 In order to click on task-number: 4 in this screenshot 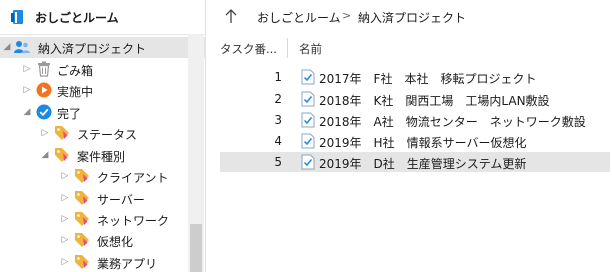, I will do `click(278, 141)`.